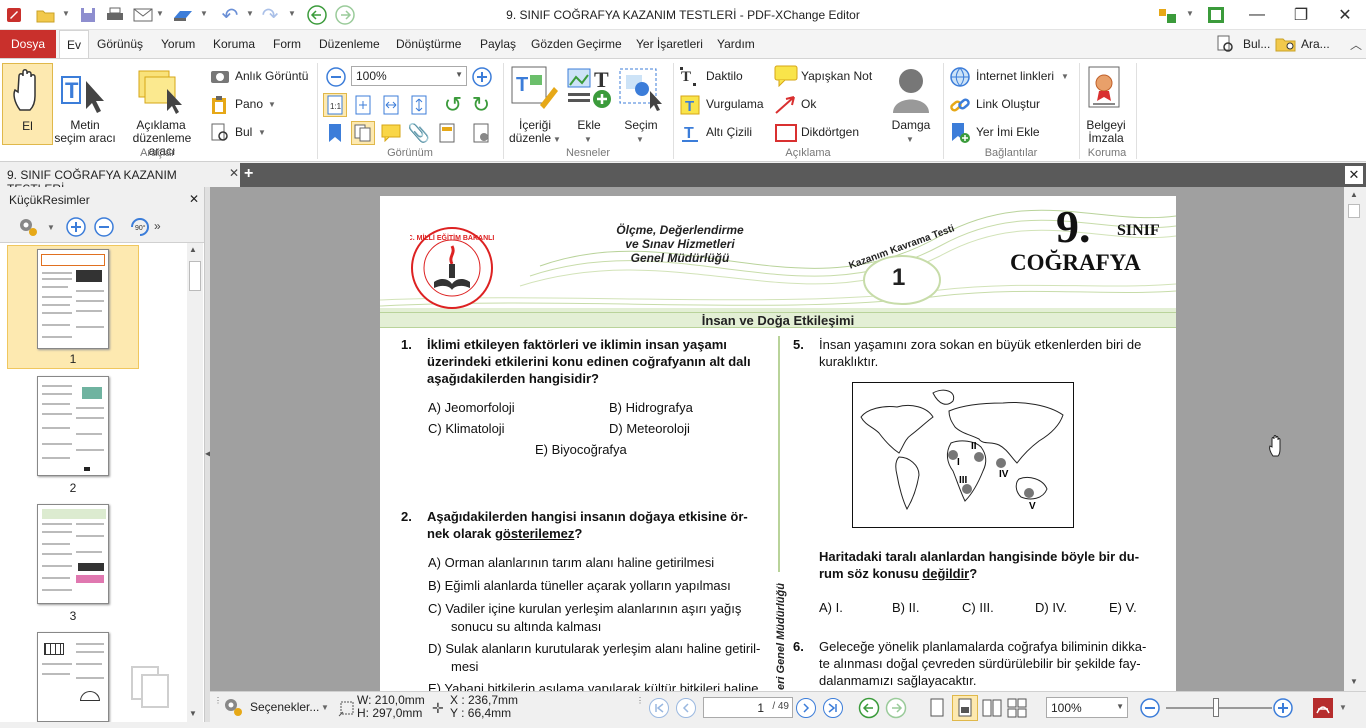  I want to click on text-select-label-2: seçim aracı, so click(85, 138).